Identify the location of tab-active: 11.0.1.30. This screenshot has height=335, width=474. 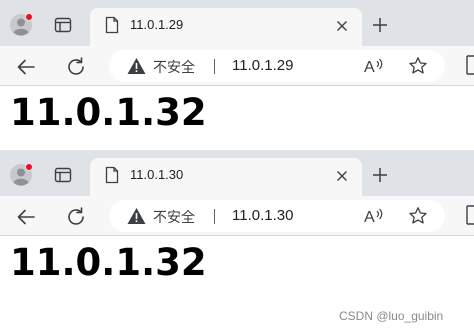
(226, 177).